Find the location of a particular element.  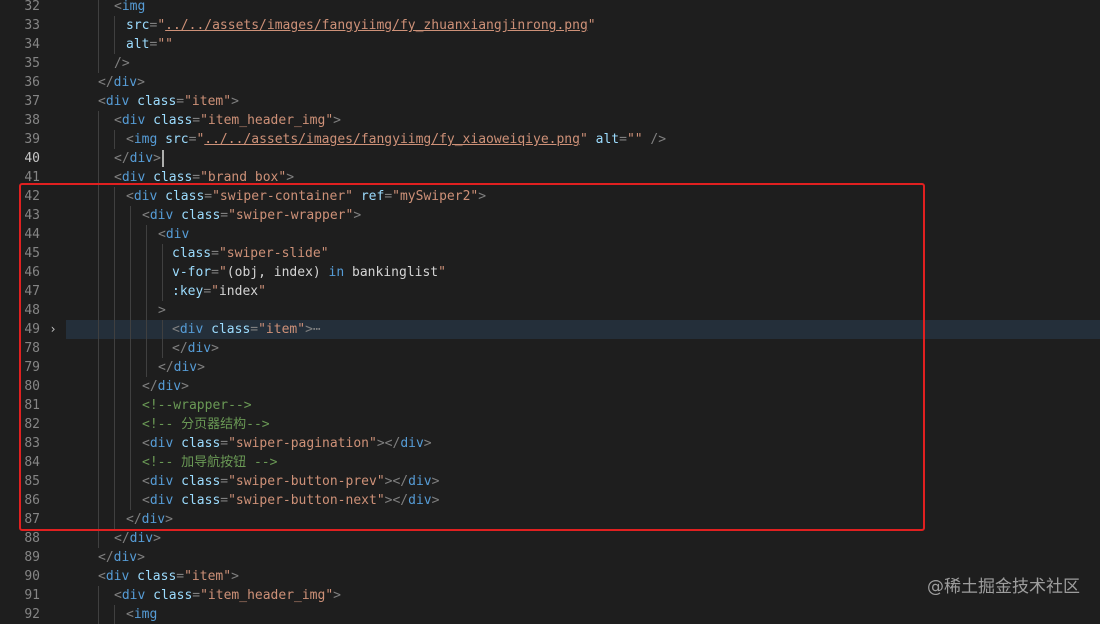

line-number: 40 is located at coordinates (32, 158).